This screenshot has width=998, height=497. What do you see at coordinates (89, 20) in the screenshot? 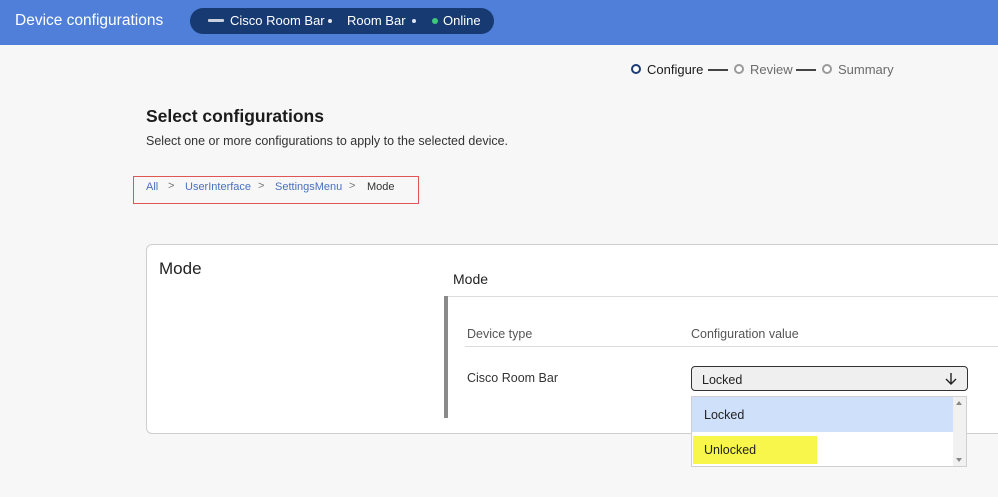
I see `app-title: Device configurations` at bounding box center [89, 20].